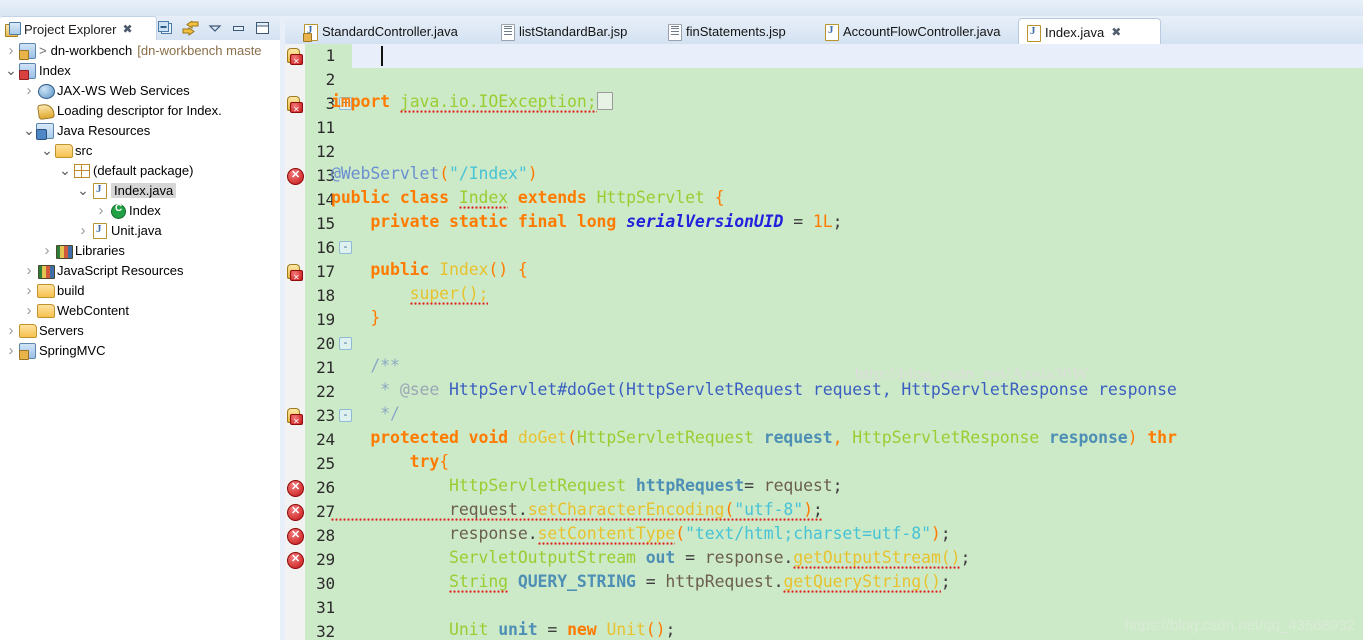  Describe the element at coordinates (587, 485) in the screenshot. I see `code-line-25: HttpServletRequest httpRequest= request;` at that location.